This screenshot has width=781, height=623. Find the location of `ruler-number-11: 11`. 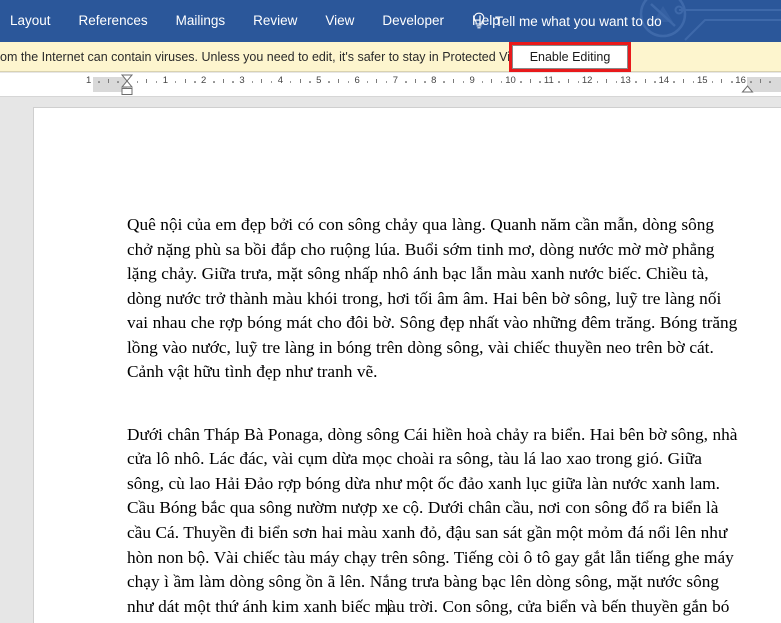

ruler-number-11: 11 is located at coordinates (548, 80).